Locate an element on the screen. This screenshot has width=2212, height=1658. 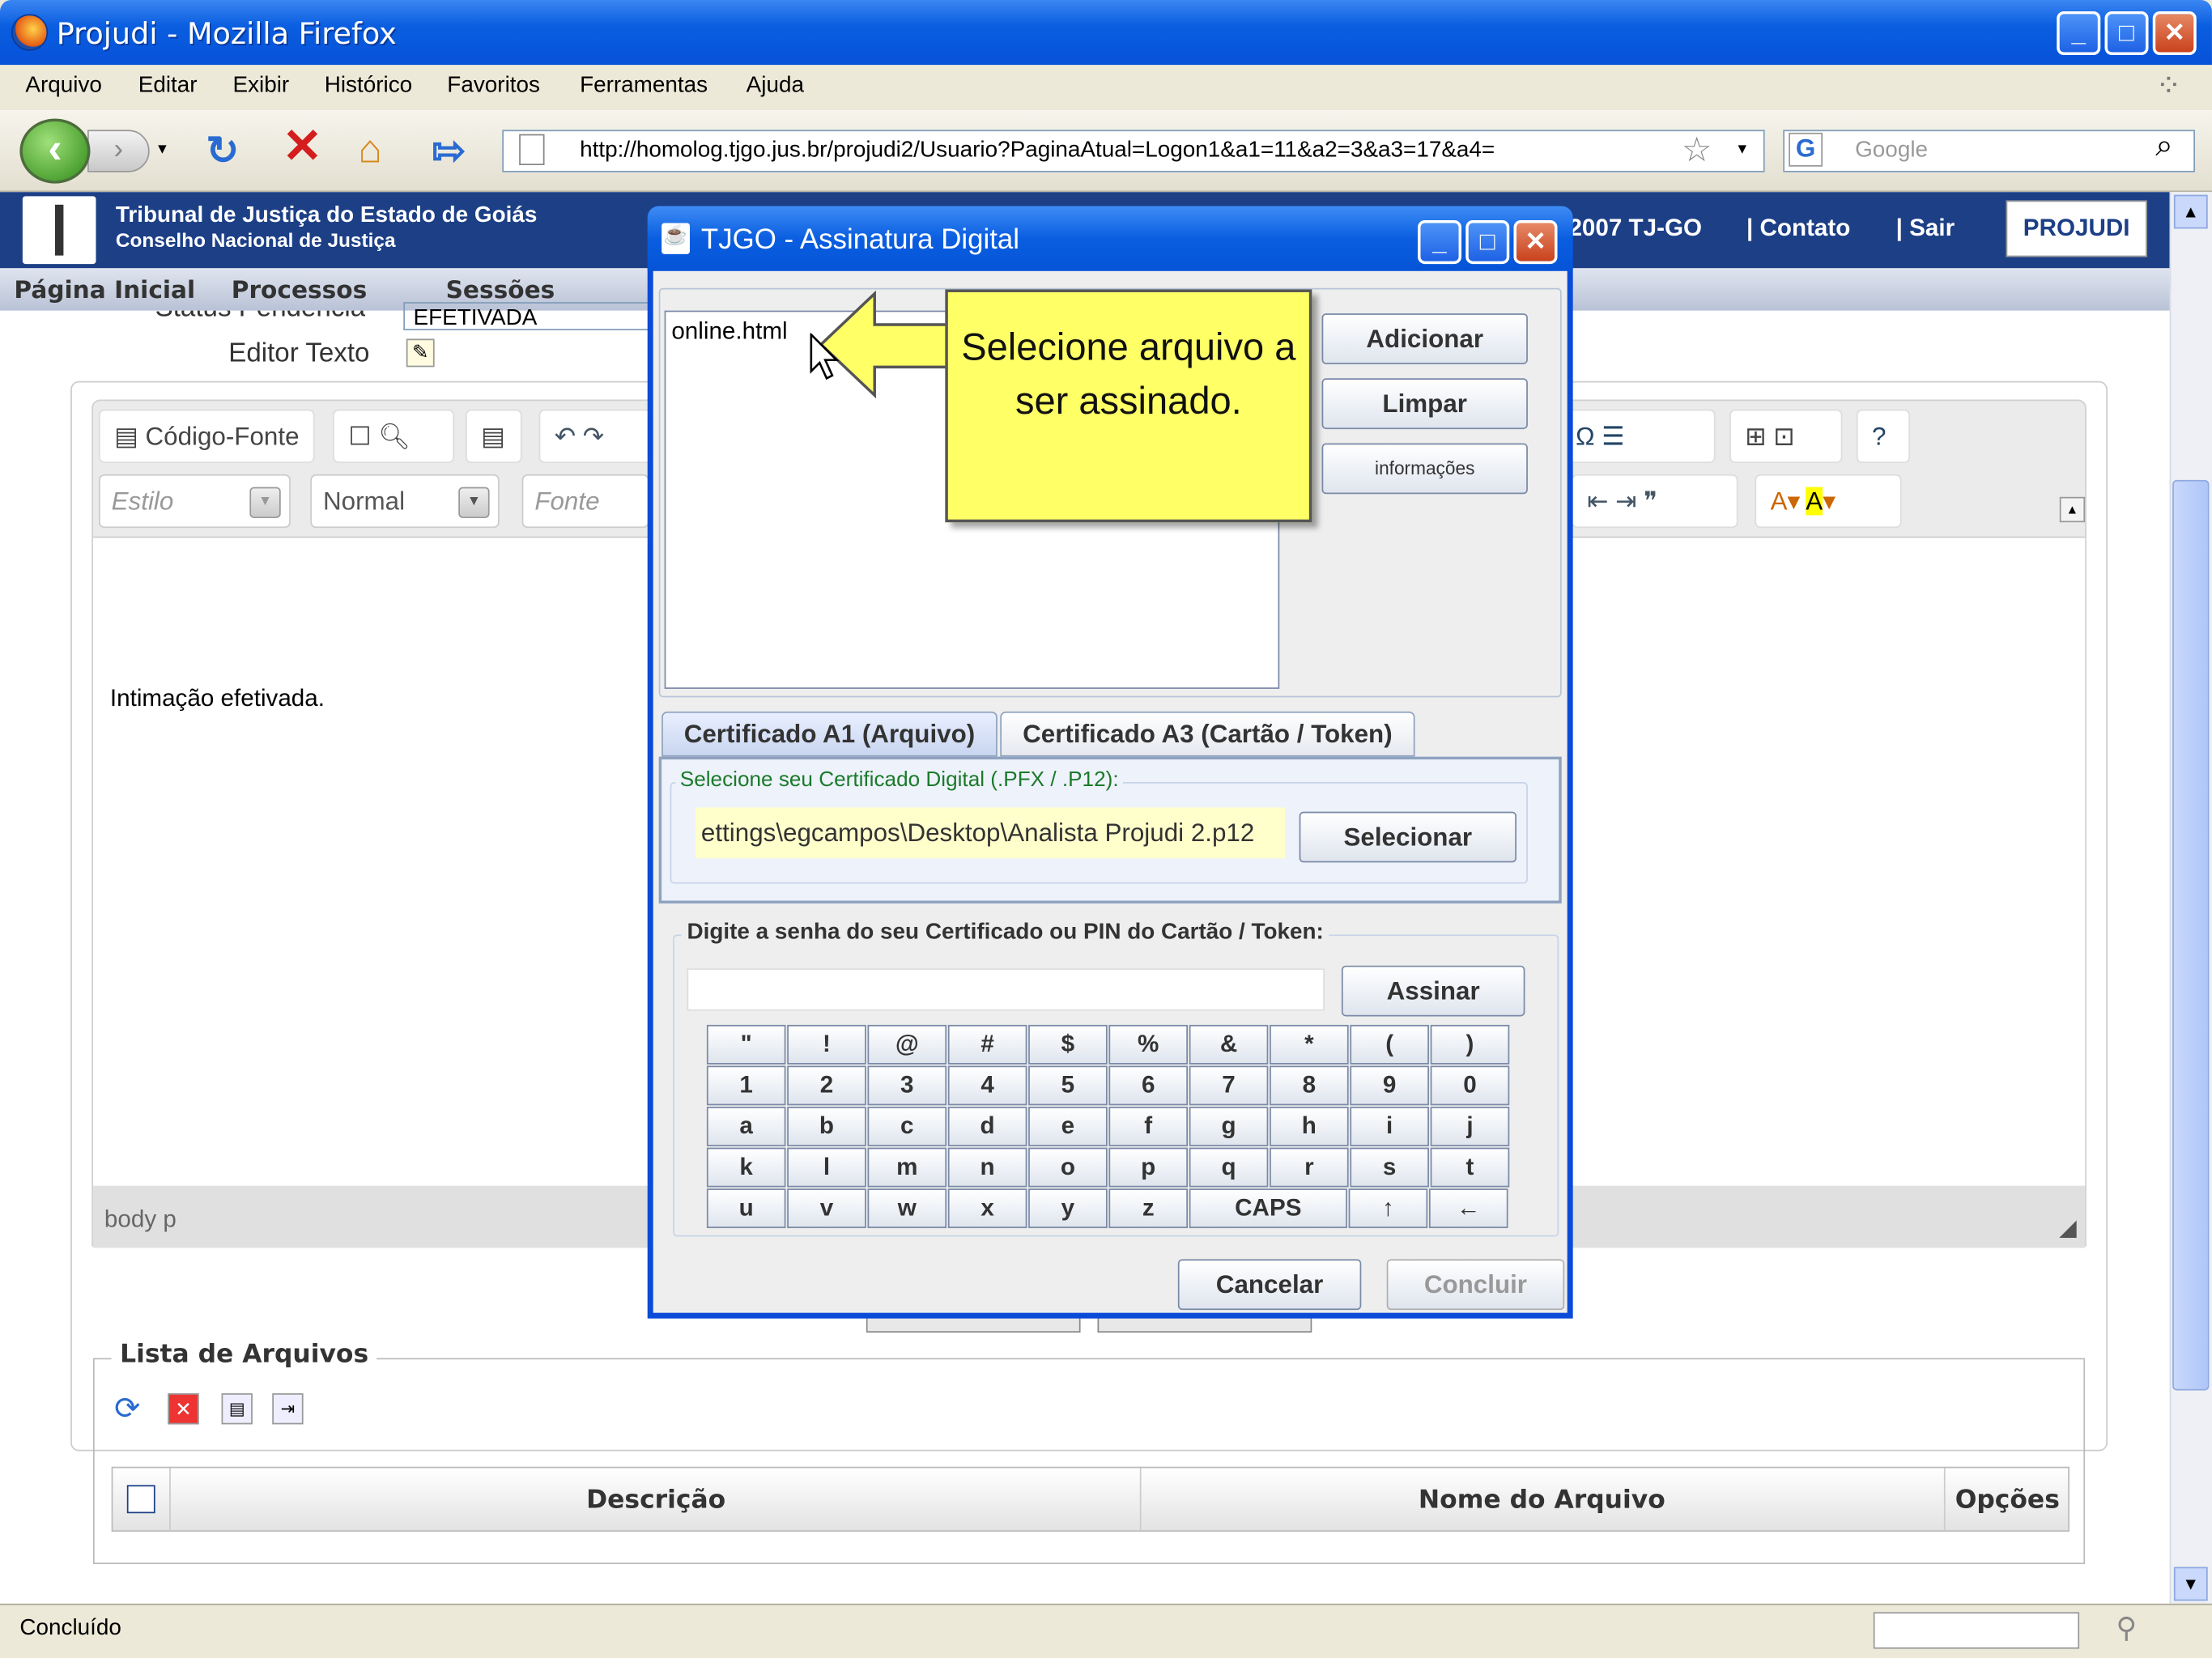
key-2-1: b is located at coordinates (827, 1126).